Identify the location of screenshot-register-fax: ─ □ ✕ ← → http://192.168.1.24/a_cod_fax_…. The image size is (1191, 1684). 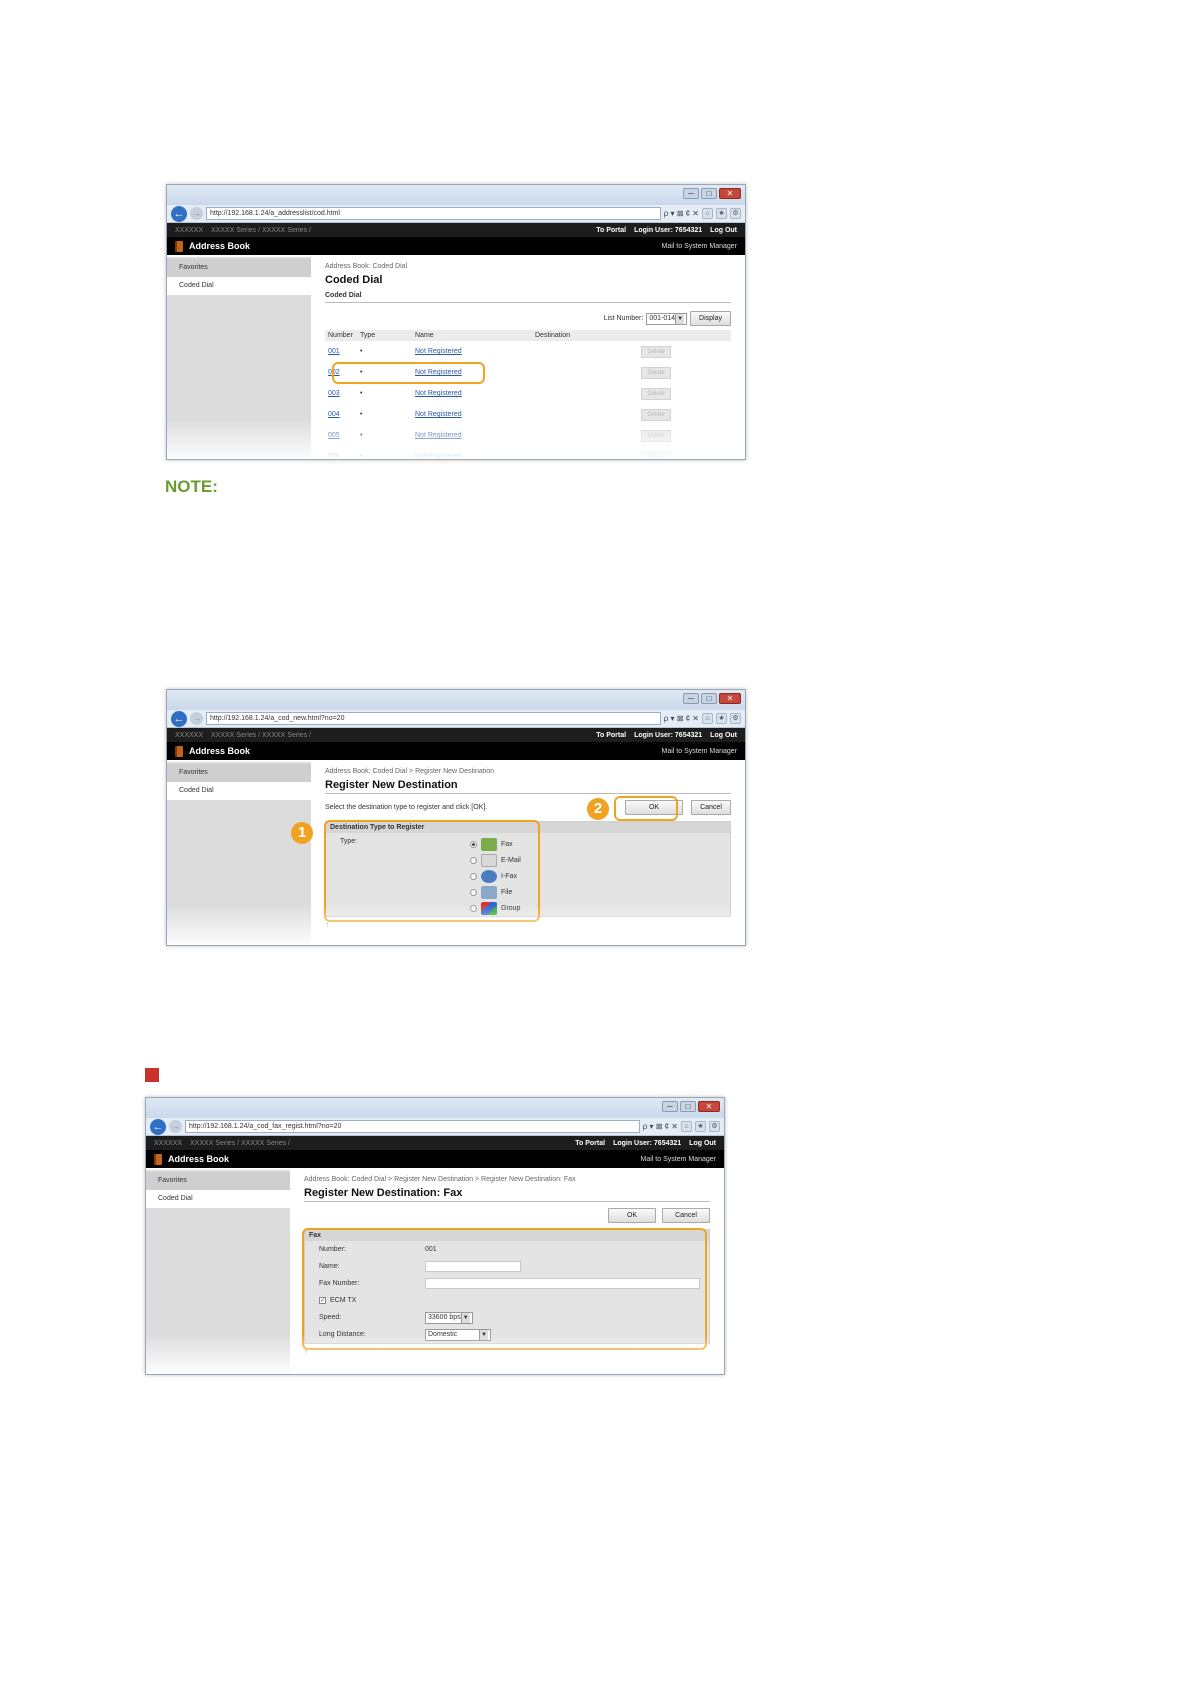
(435, 1236).